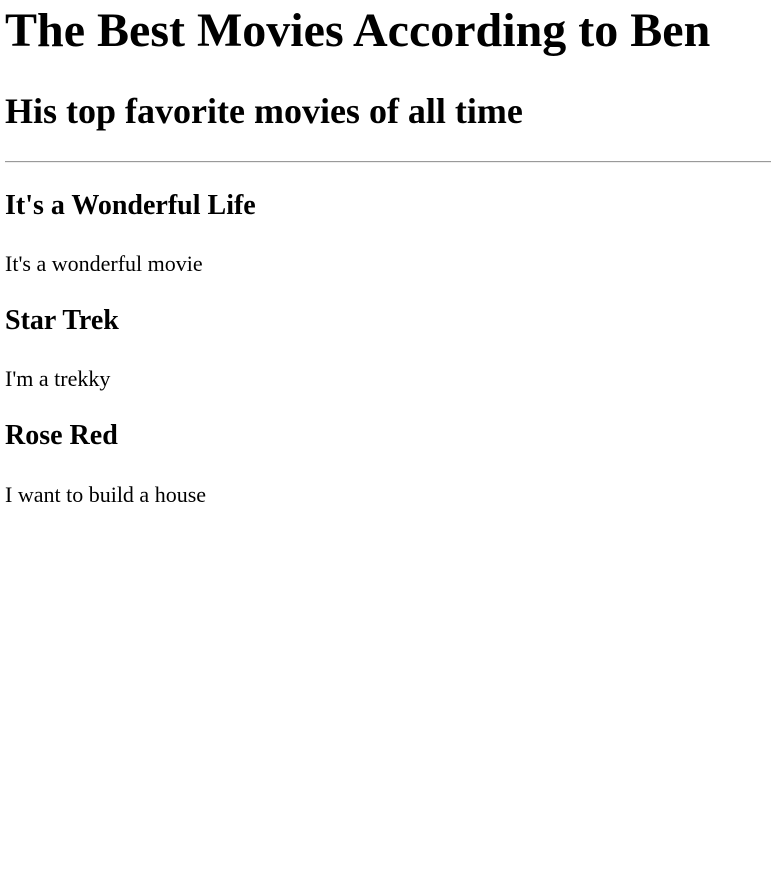 This screenshot has width=771, height=883. Describe the element at coordinates (130, 205) in the screenshot. I see `movie-title: It's a Wonderful Life` at that location.